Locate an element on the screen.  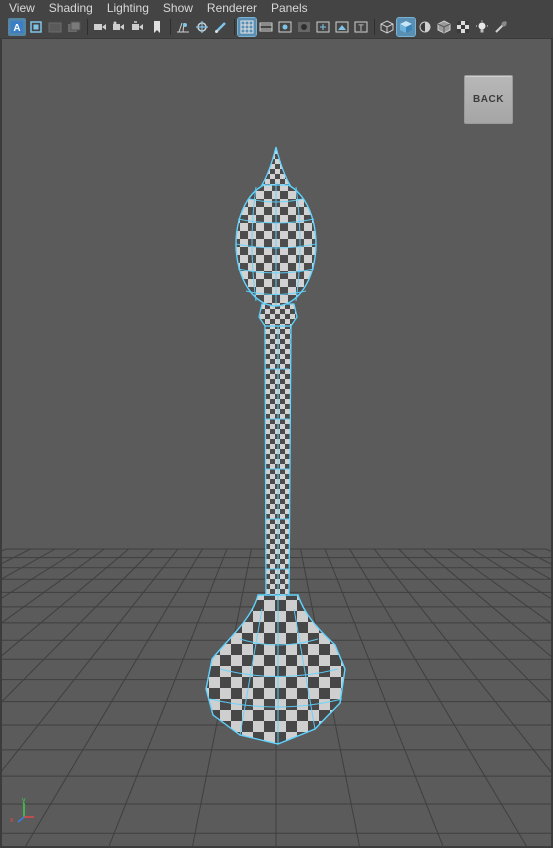
safe-title-icon: T is located at coordinates (361, 27).